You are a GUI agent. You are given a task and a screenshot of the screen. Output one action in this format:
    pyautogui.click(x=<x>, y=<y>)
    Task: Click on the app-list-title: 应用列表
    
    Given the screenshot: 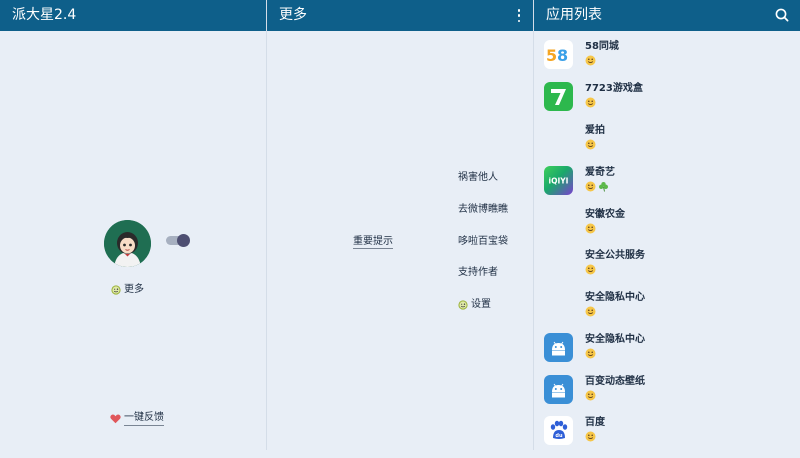 What is the action you would take?
    pyautogui.click(x=574, y=15)
    